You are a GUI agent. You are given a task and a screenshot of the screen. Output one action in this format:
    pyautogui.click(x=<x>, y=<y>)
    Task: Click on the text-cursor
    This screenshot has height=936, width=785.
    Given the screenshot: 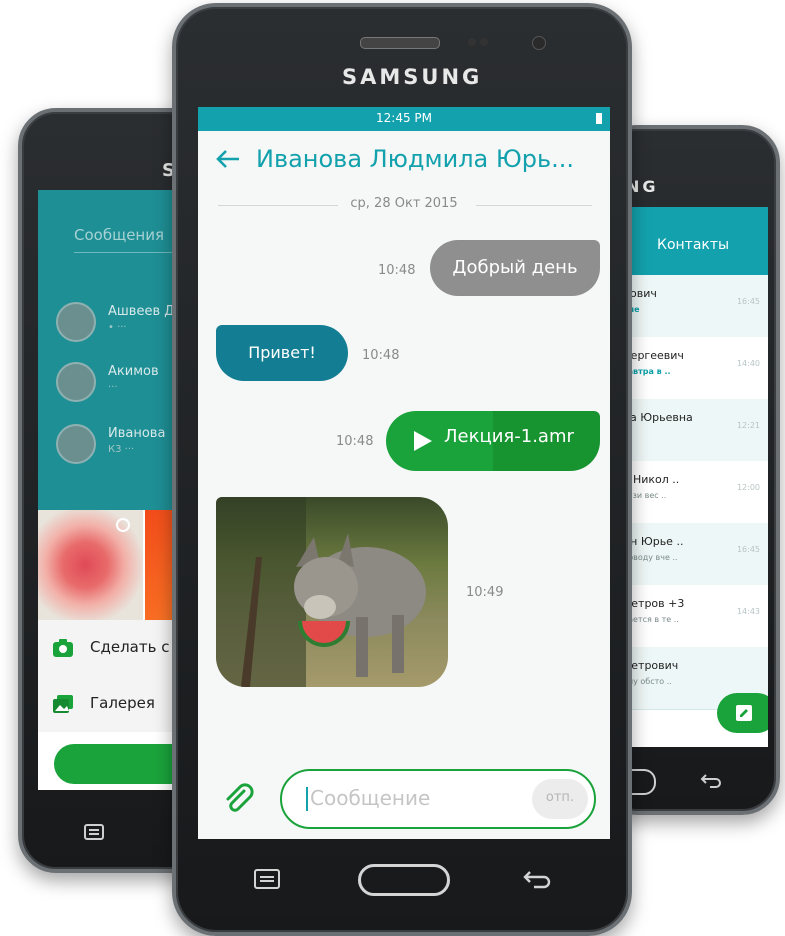 What is the action you would take?
    pyautogui.click(x=307, y=799)
    